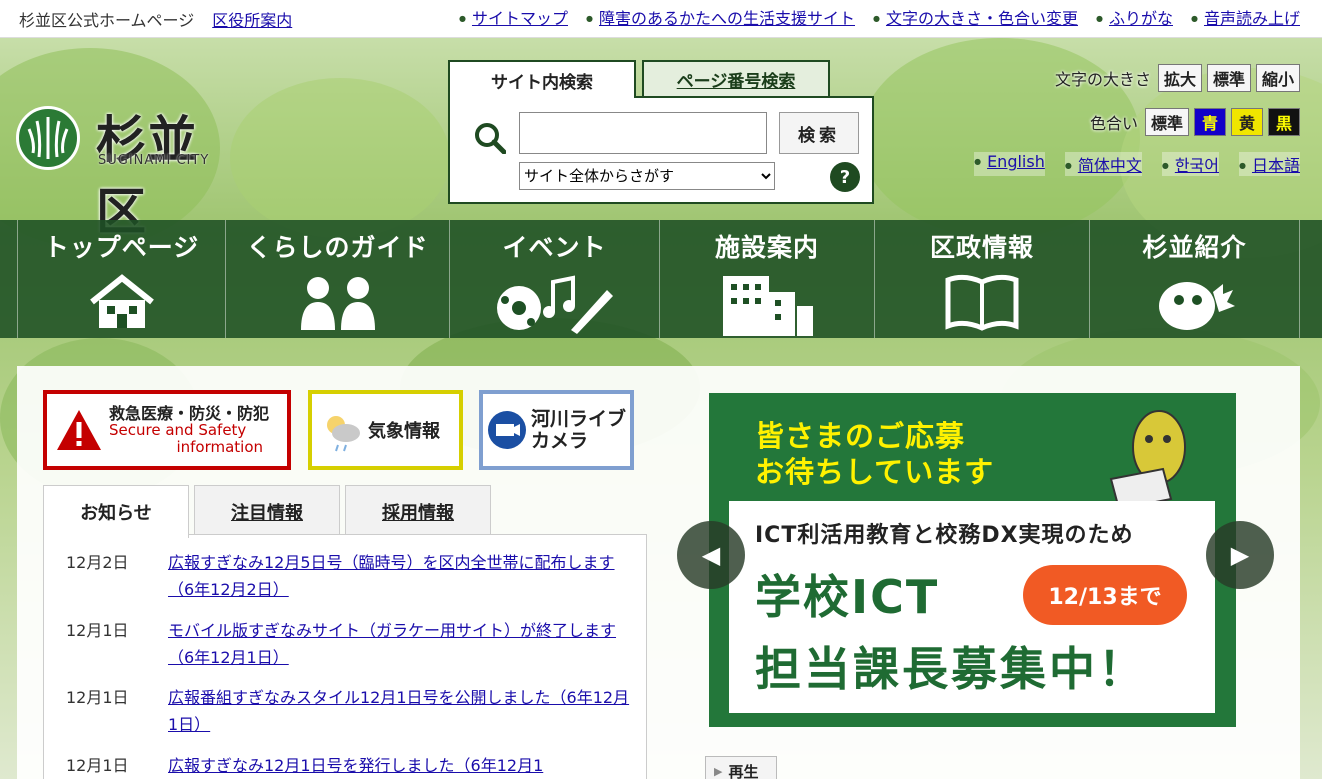 The height and width of the screenshot is (779, 1322). What do you see at coordinates (107, 20) in the screenshot?
I see `site-name: 杉並区公式ホームページ` at bounding box center [107, 20].